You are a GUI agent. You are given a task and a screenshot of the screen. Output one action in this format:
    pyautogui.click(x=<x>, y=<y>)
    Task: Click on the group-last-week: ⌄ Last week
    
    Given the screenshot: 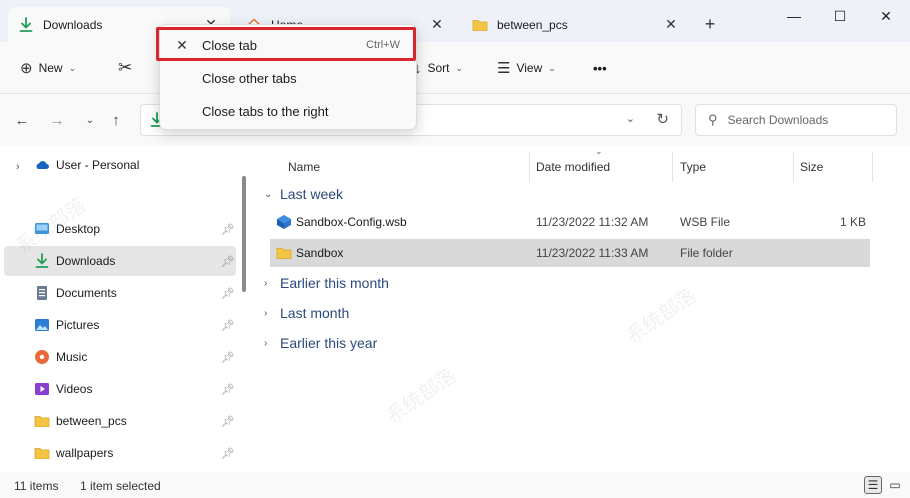 What is the action you would take?
    pyautogui.click(x=303, y=194)
    